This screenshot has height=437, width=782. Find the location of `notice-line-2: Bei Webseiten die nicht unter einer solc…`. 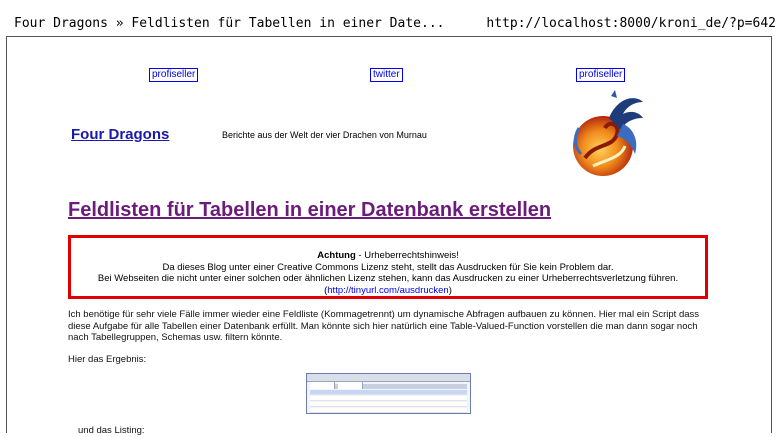

notice-line-2: Bei Webseiten die nicht unter einer solc… is located at coordinates (388, 284).